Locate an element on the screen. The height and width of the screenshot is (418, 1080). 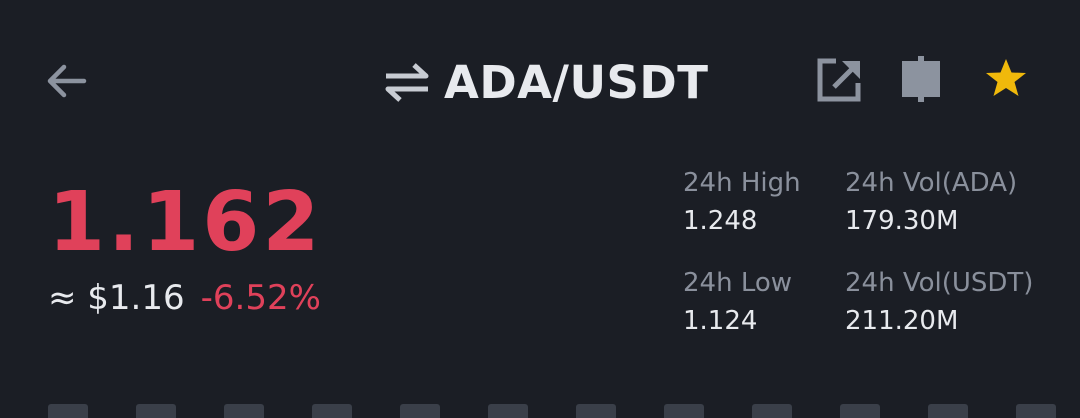
fiat-price: ≈ $1.16 is located at coordinates (116, 298).